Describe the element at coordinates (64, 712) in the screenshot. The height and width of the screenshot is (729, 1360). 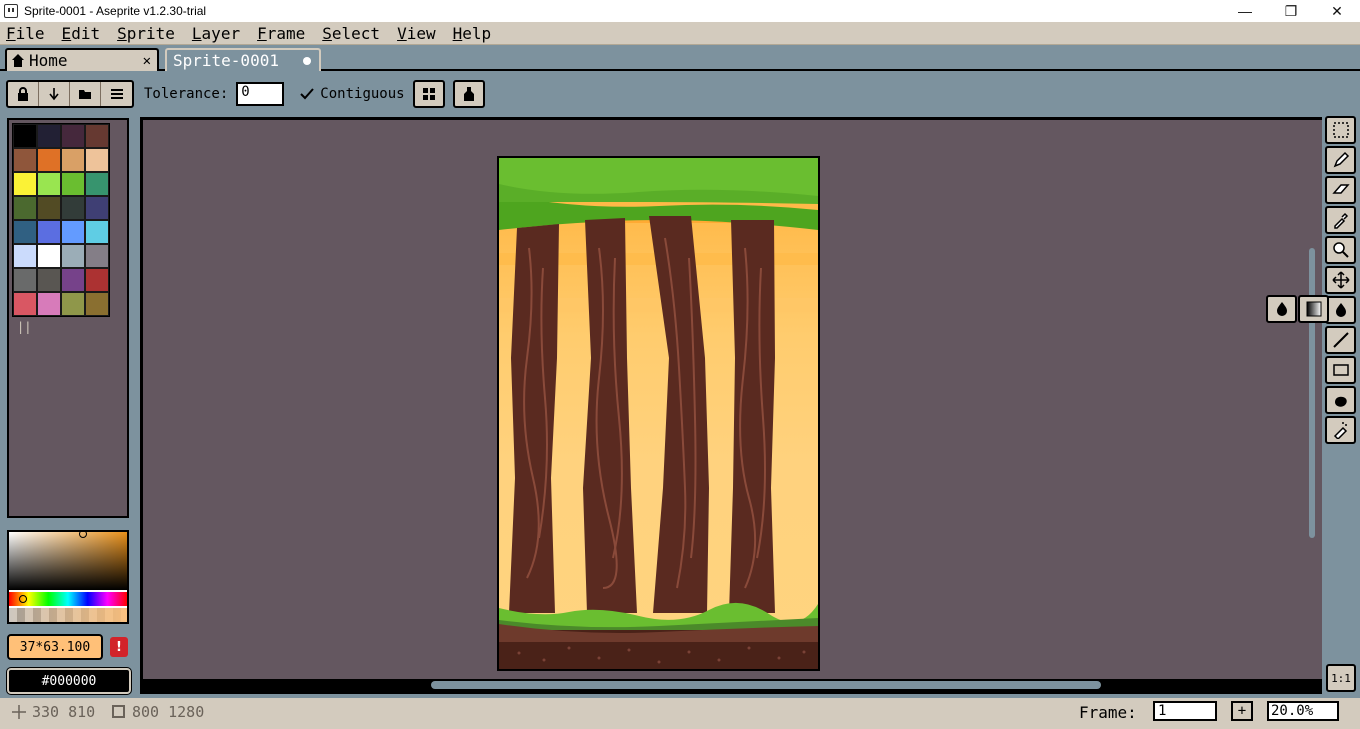
I see `cursor-position-value: 330 810` at that location.